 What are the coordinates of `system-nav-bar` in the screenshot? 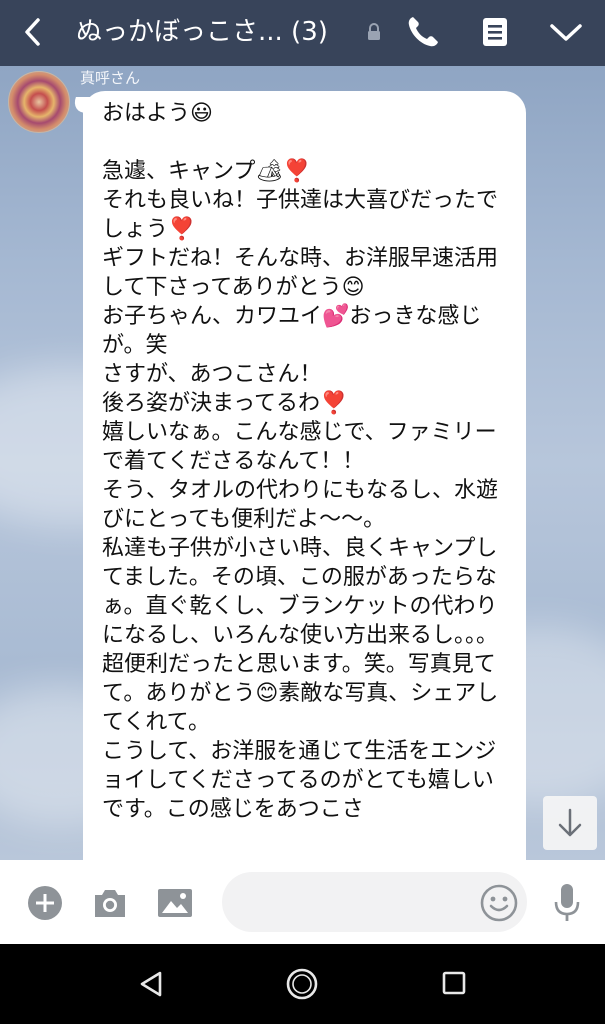 It's located at (302, 984).